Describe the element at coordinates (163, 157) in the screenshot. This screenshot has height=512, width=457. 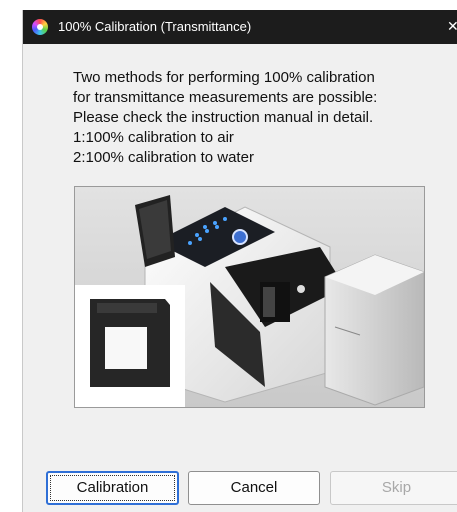
I see `message-line: 2:100% calibration to water` at that location.